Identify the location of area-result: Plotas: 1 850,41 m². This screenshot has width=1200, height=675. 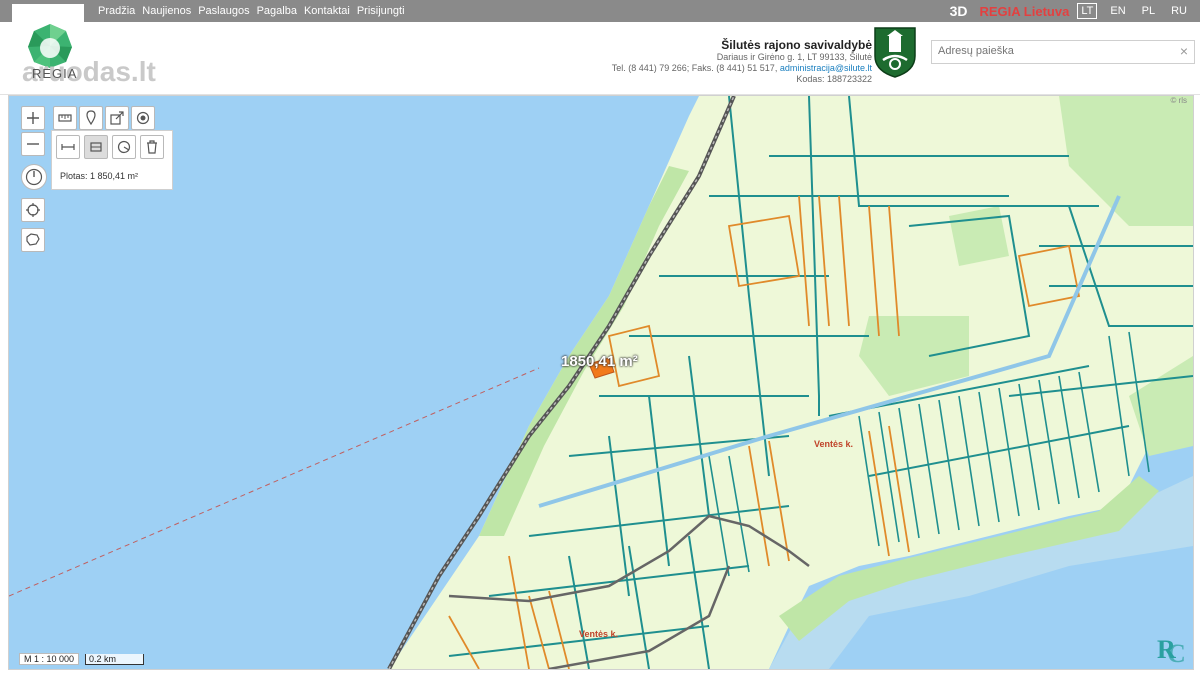
(99, 176).